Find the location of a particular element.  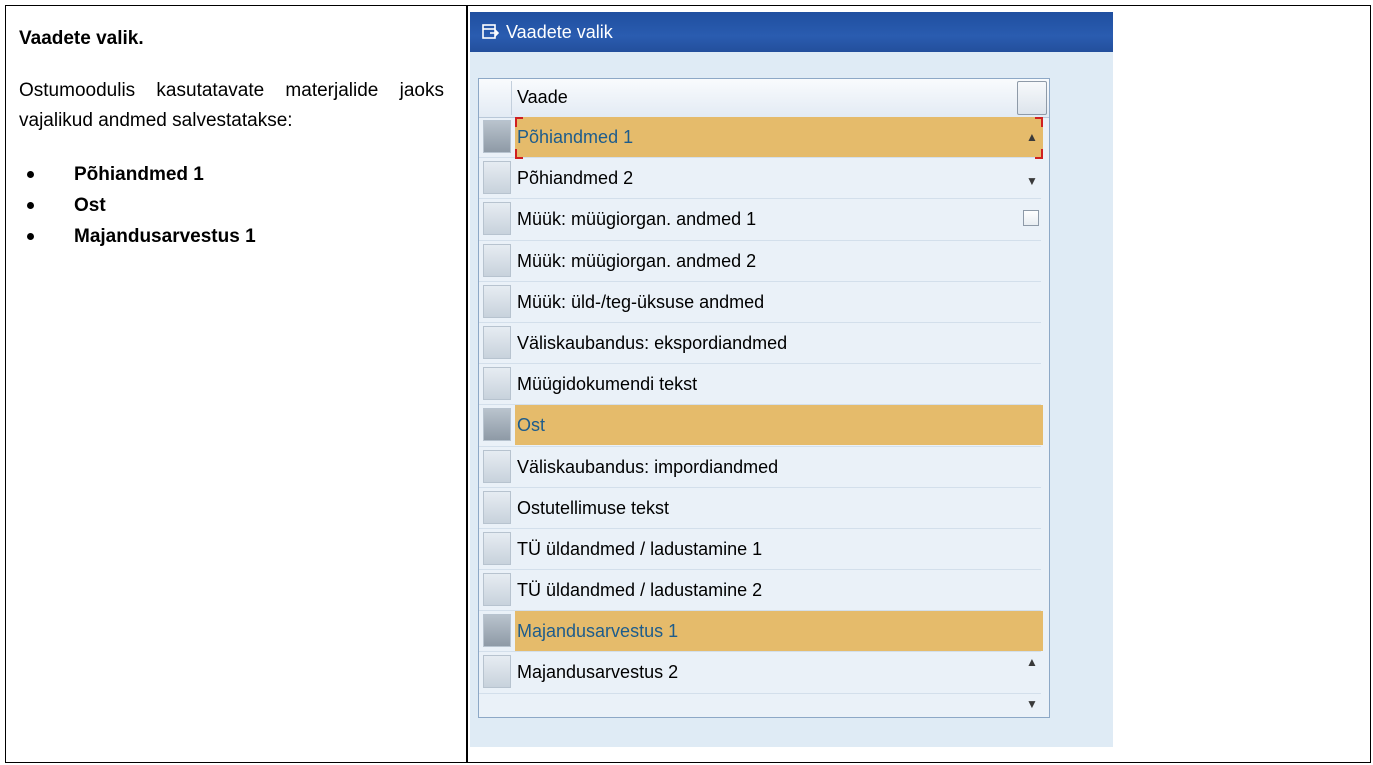

page-down-icon: ▼ is located at coordinates (1032, 704).